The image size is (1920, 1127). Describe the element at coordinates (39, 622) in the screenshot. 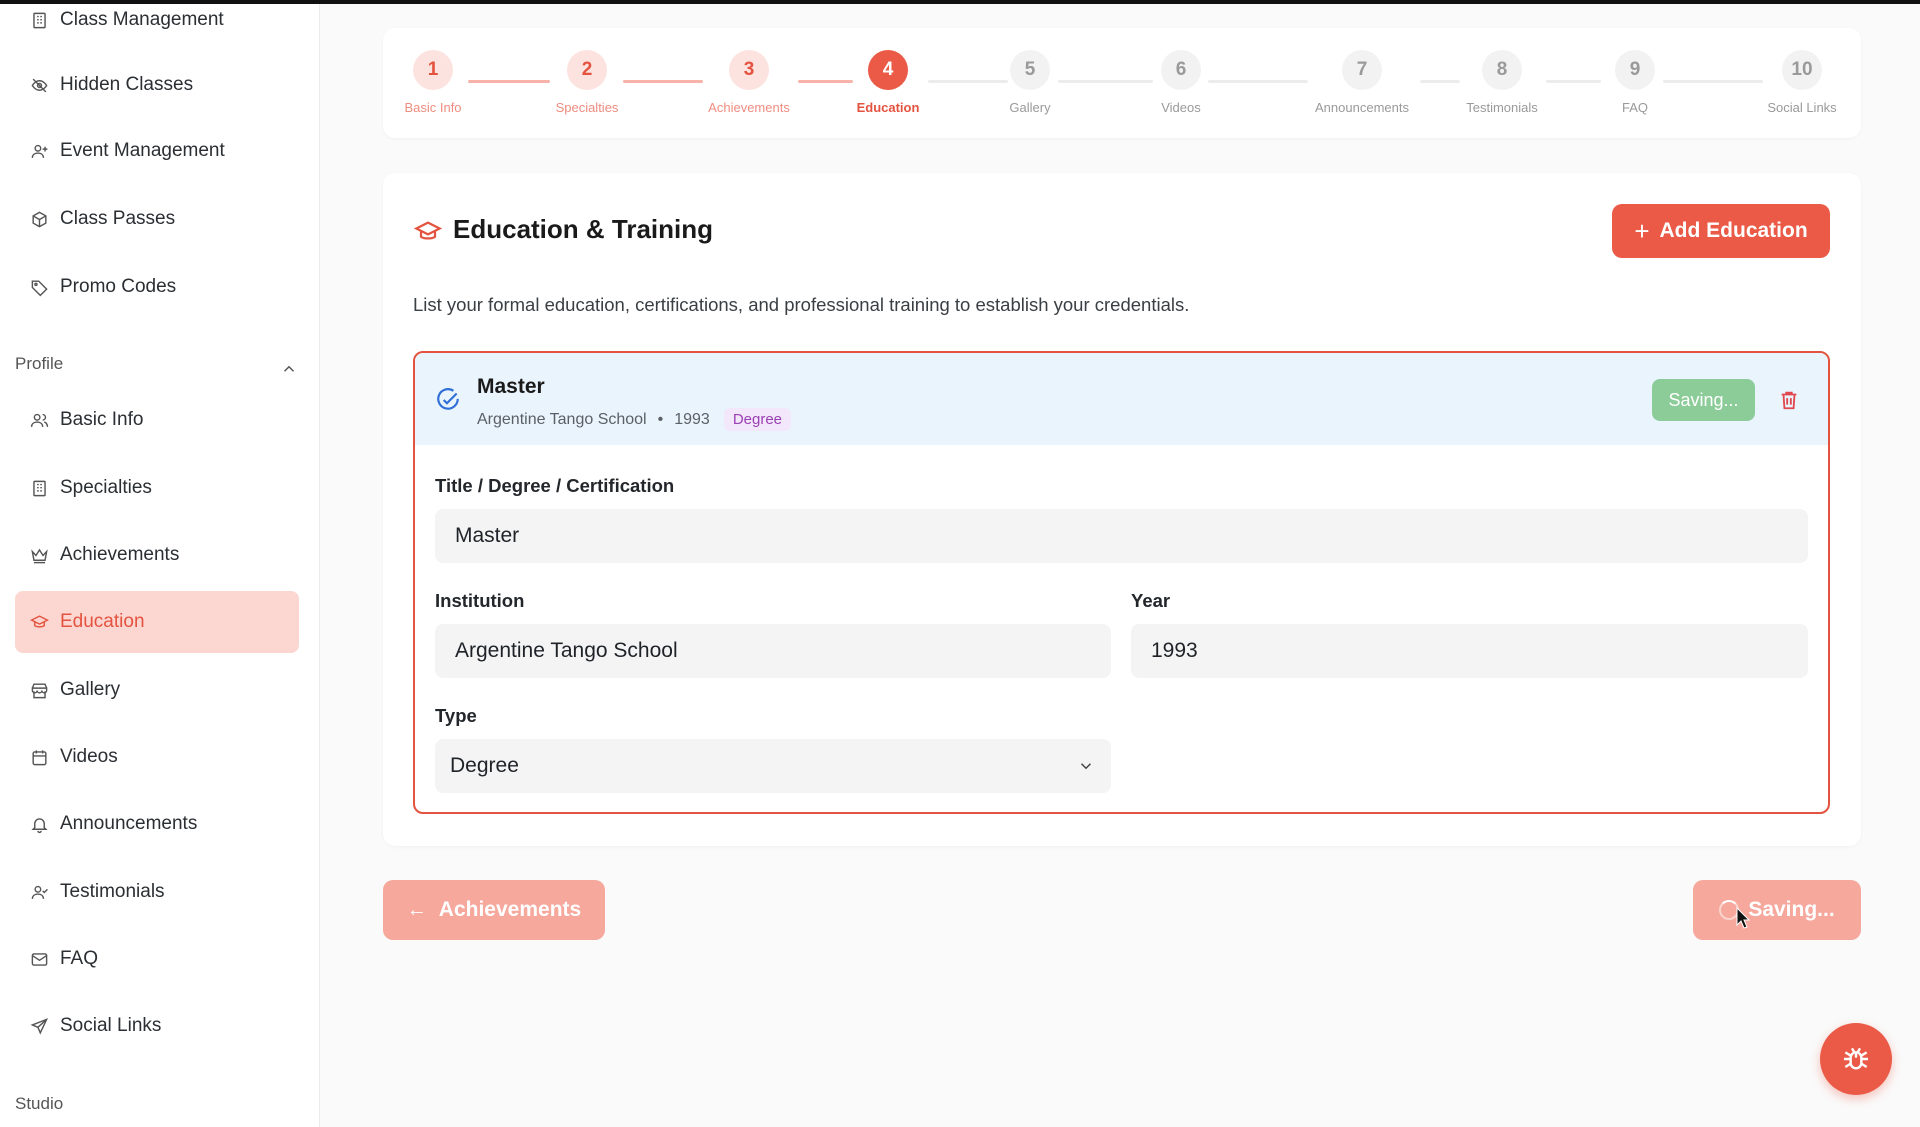

I see `graduation-cap-icon` at that location.